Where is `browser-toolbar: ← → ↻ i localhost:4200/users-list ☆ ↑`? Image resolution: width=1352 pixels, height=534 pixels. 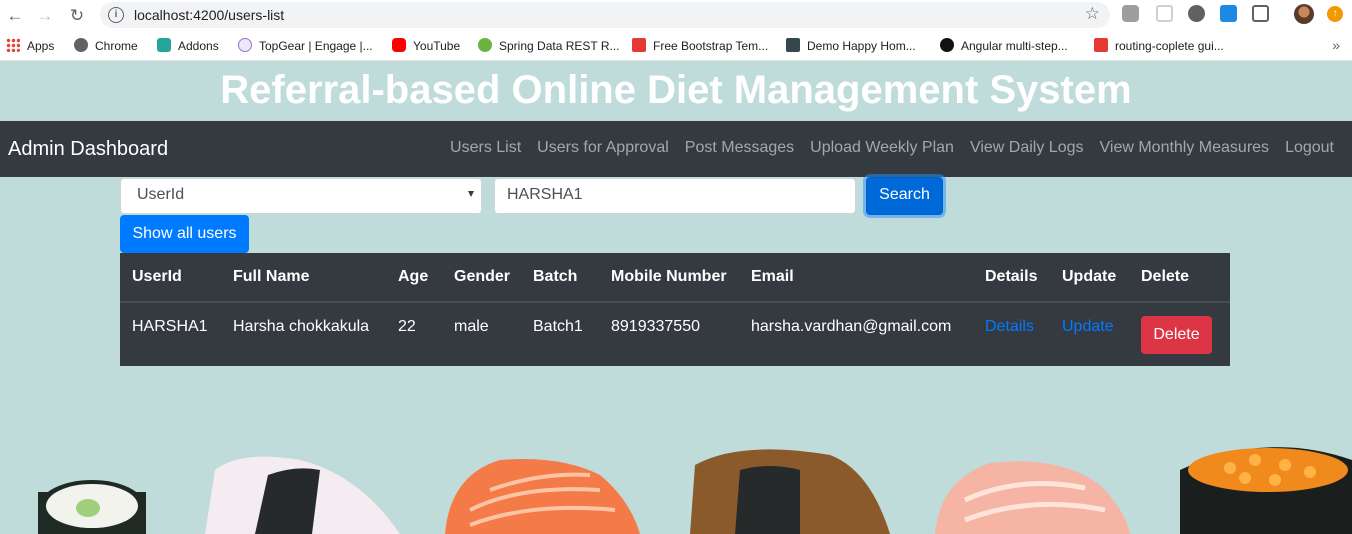
browser-toolbar: ← → ↻ i localhost:4200/users-list ☆ ↑ is located at coordinates (676, 15).